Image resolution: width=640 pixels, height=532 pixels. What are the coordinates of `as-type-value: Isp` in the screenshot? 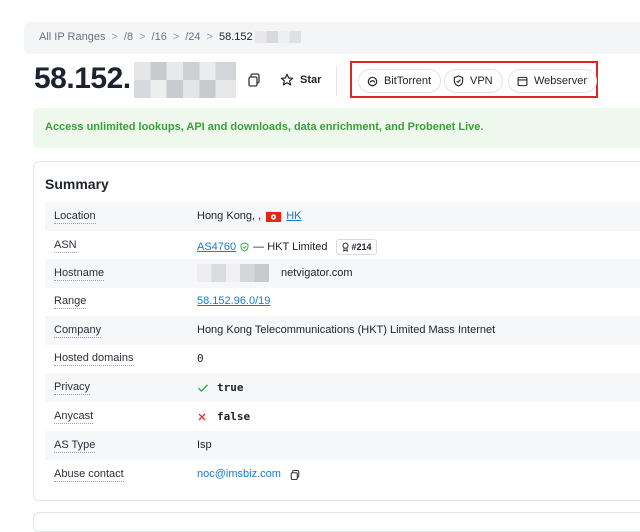 It's located at (204, 445).